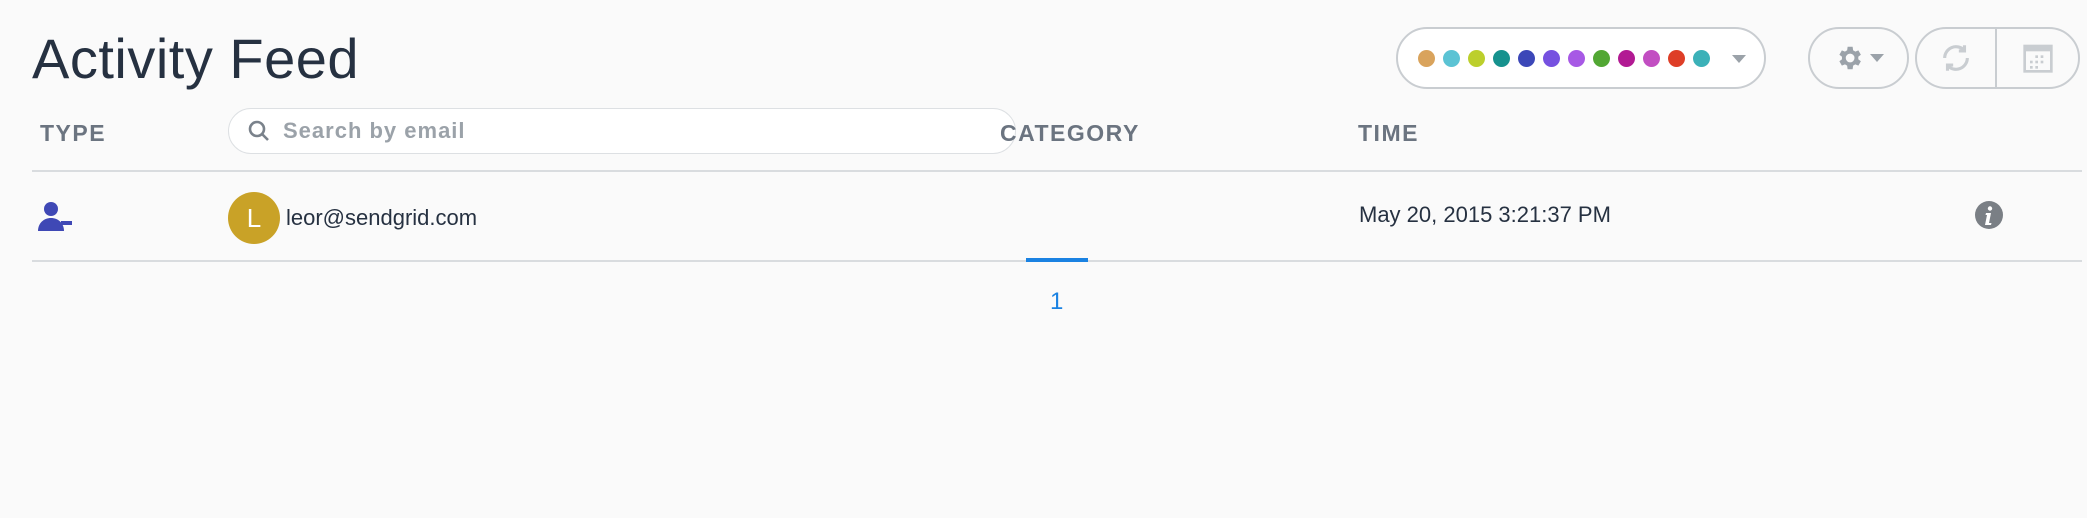 The width and height of the screenshot is (2087, 518). What do you see at coordinates (1057, 260) in the screenshot?
I see `category-indicator` at bounding box center [1057, 260].